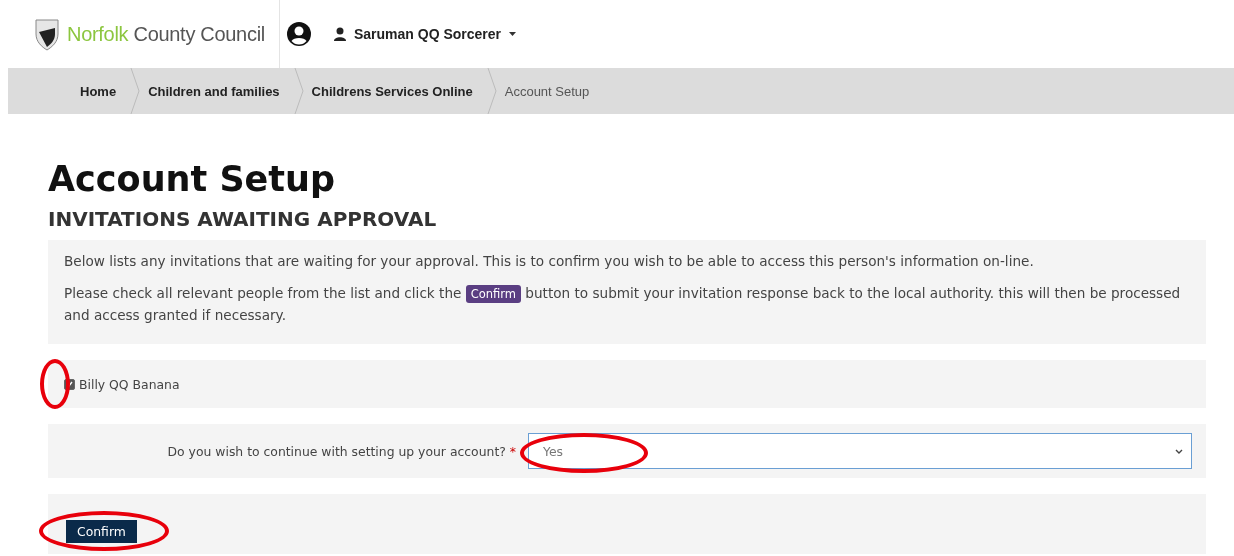 The image size is (1234, 556). Describe the element at coordinates (339, 34) in the screenshot. I see `user-icon` at that location.